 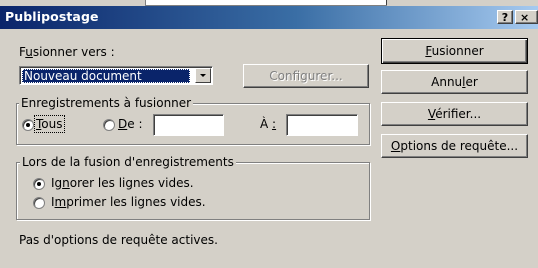 What do you see at coordinates (49, 124) in the screenshot?
I see `radio-all-records-label: Tous` at bounding box center [49, 124].